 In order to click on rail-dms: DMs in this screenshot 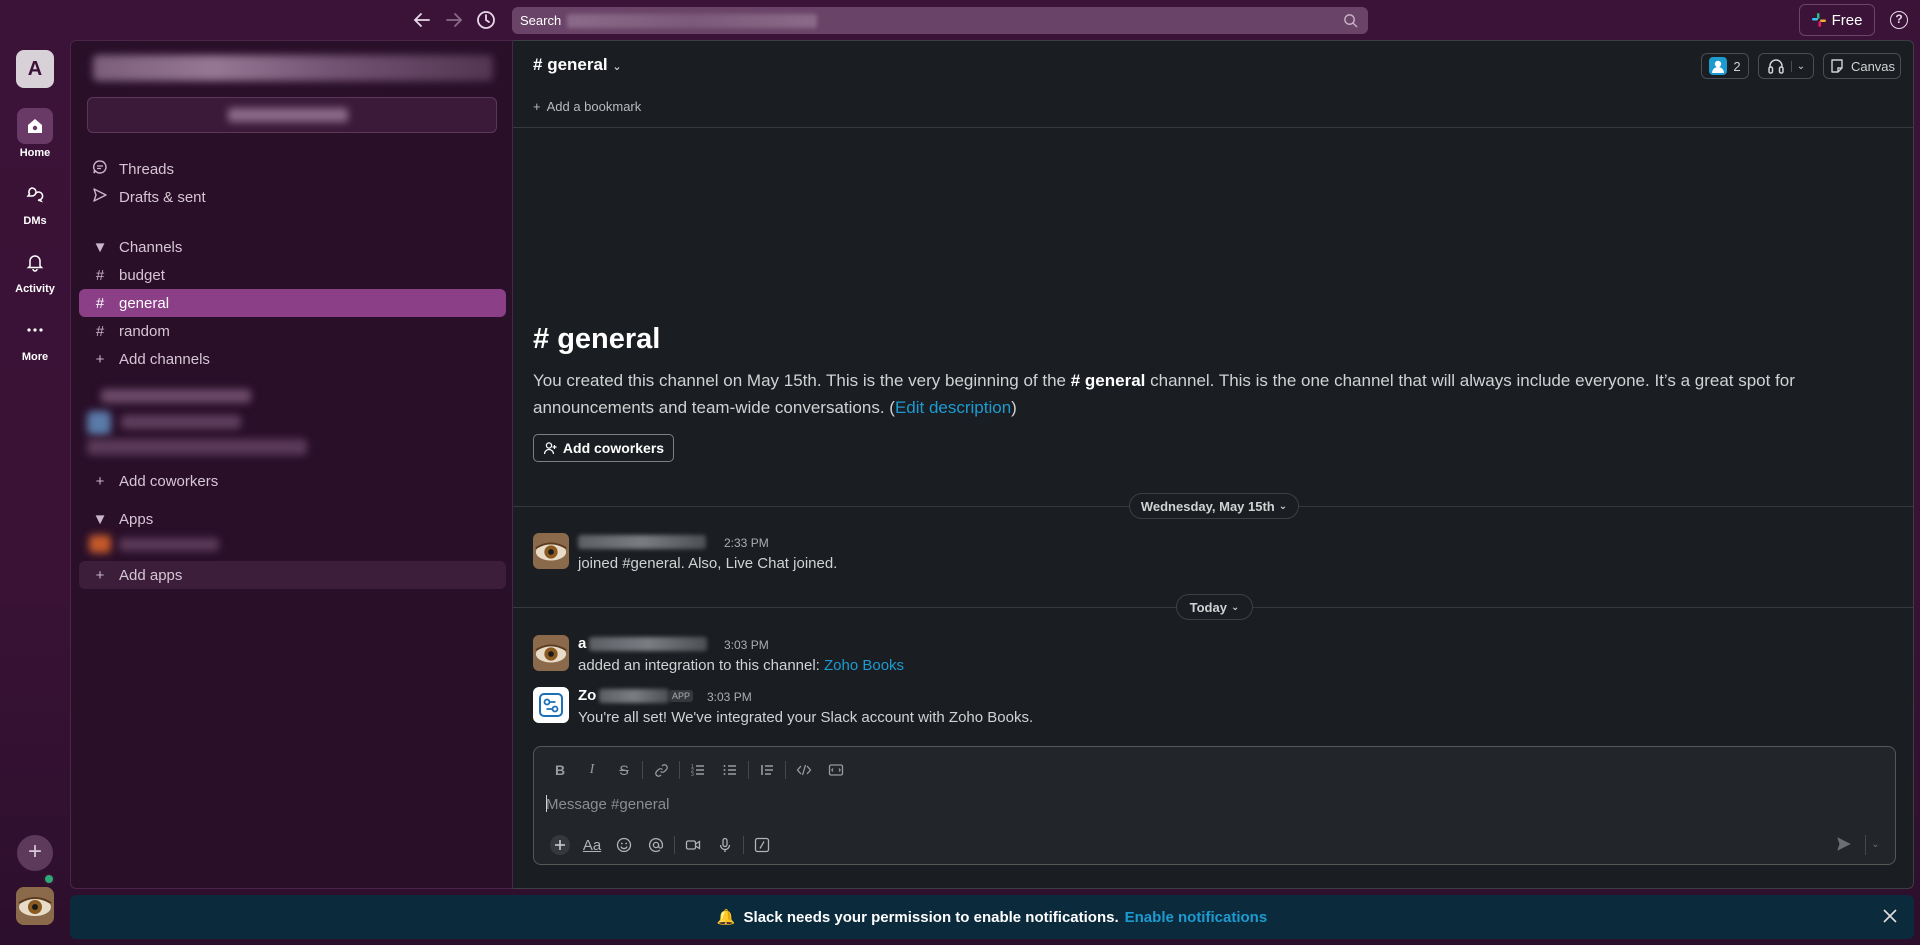, I will do `click(35, 201)`.